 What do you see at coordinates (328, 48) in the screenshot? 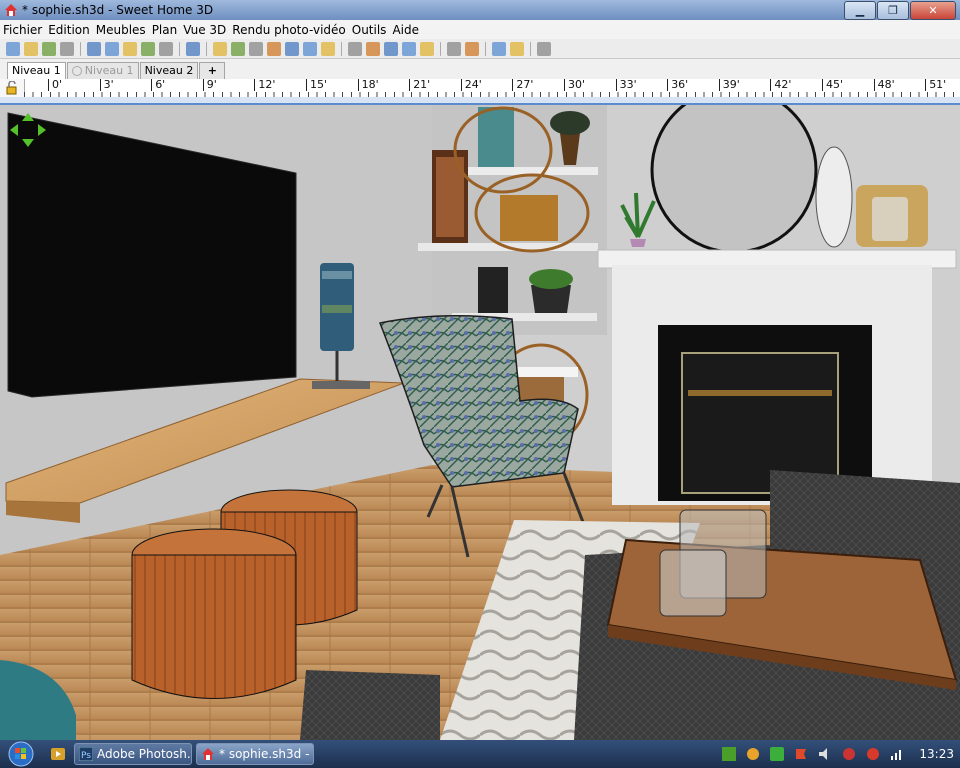
I see `add-text-icon` at bounding box center [328, 48].